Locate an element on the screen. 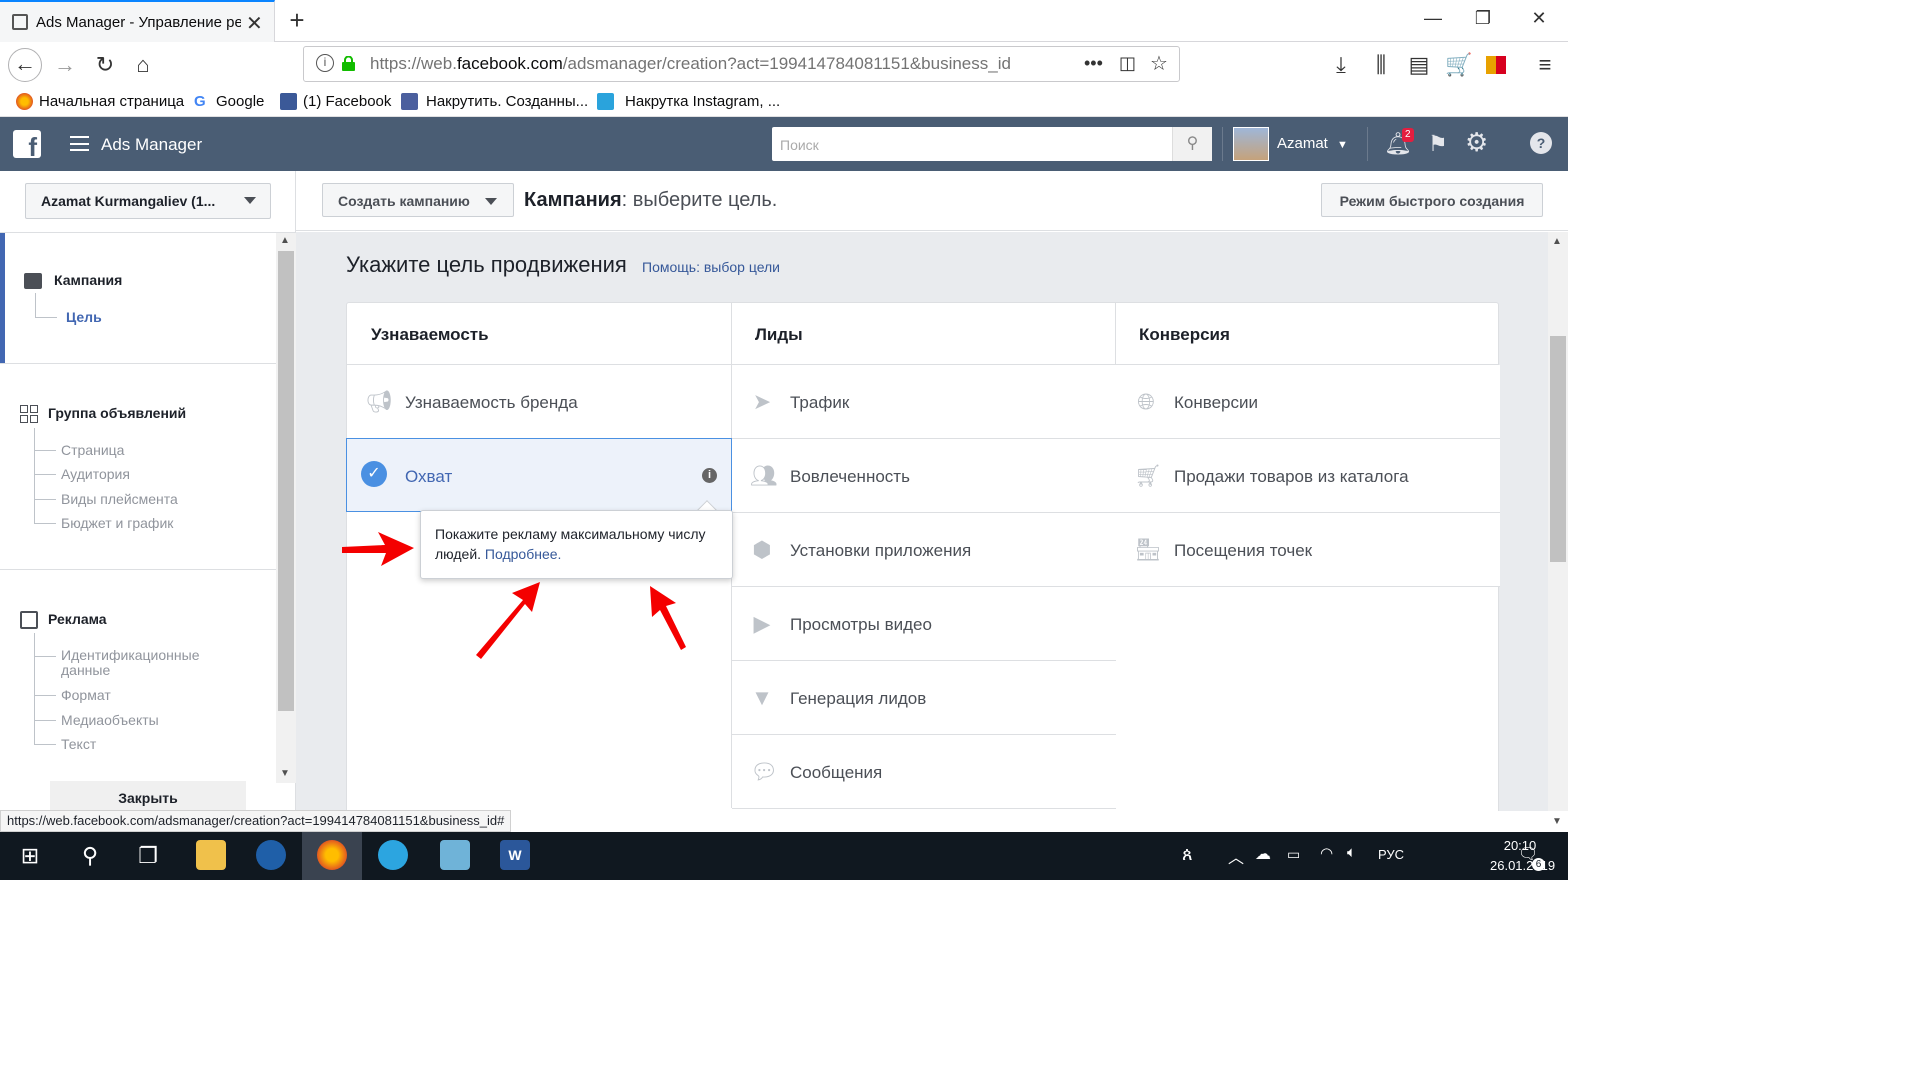  sidebar-item-adset: Группа объявлений is located at coordinates (117, 413).